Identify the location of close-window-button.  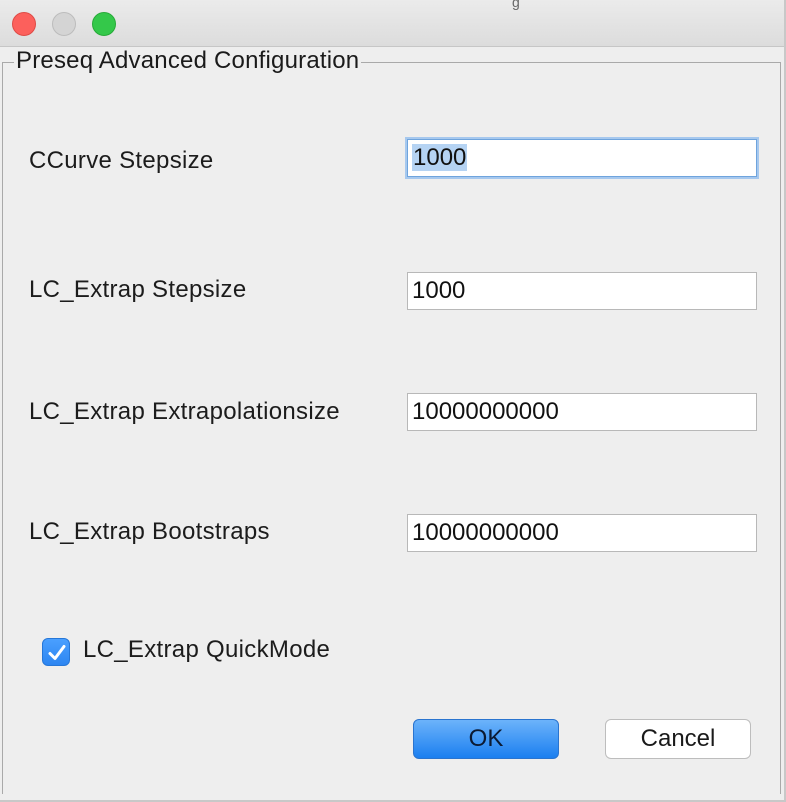
(24, 24).